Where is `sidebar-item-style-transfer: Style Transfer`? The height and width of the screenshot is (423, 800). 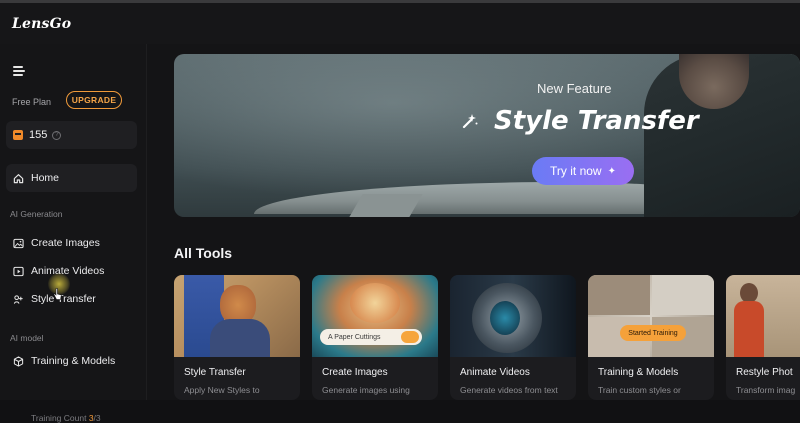 sidebar-item-style-transfer: Style Transfer is located at coordinates (71, 299).